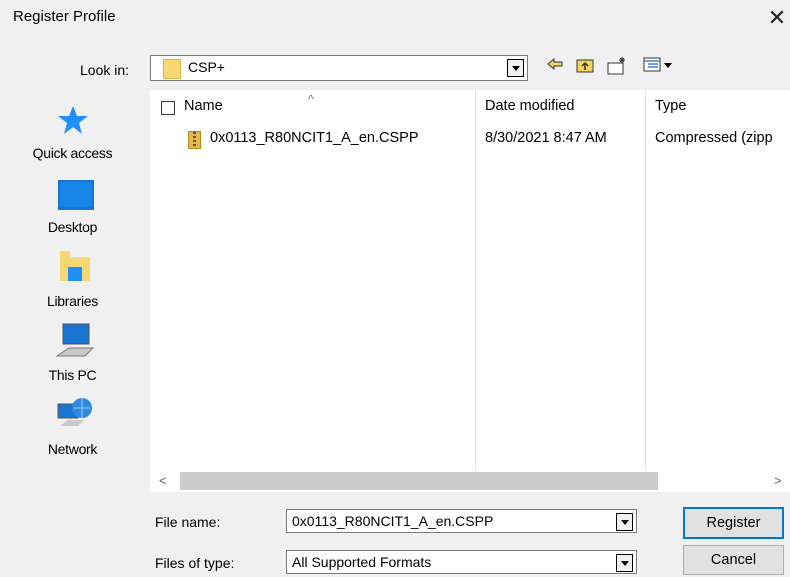 The image size is (790, 577). Describe the element at coordinates (75, 414) in the screenshot. I see `network-icon` at that location.